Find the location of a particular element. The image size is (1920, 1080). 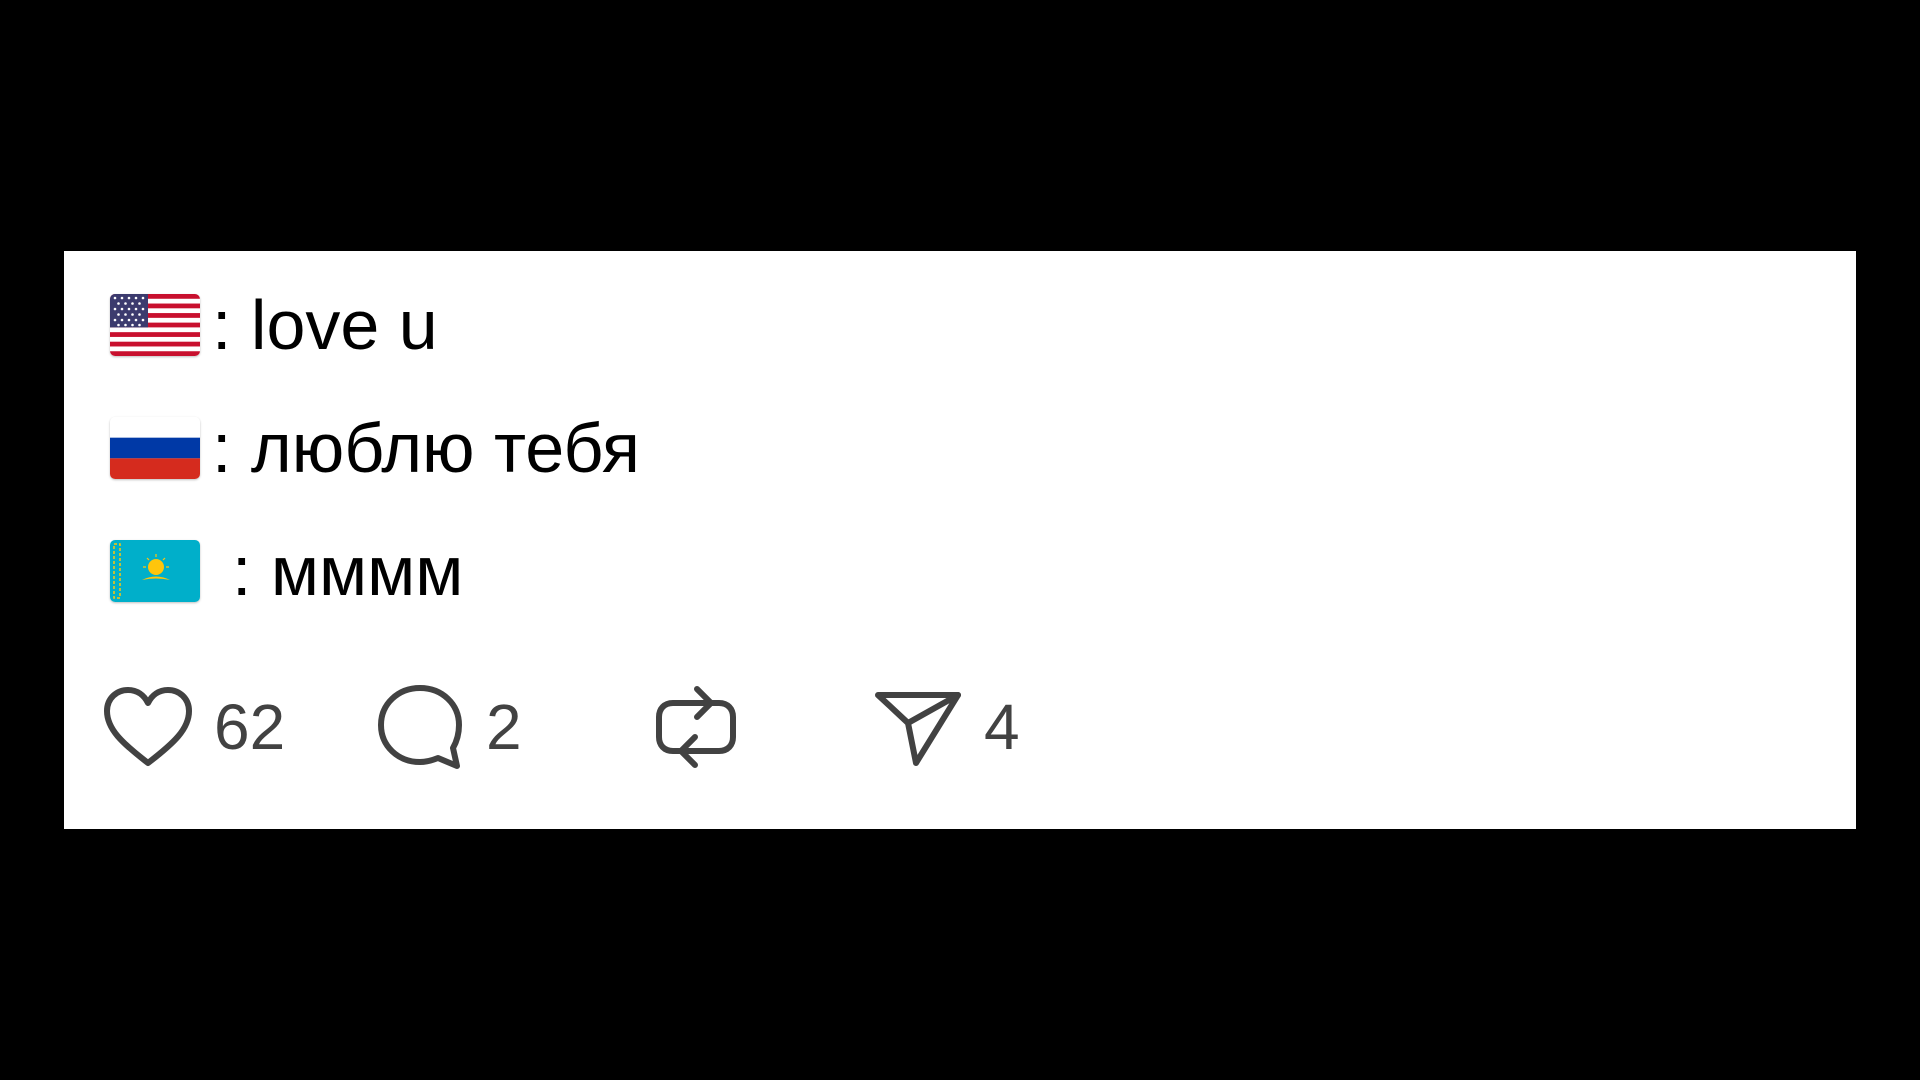

heart-icon is located at coordinates (148, 727).